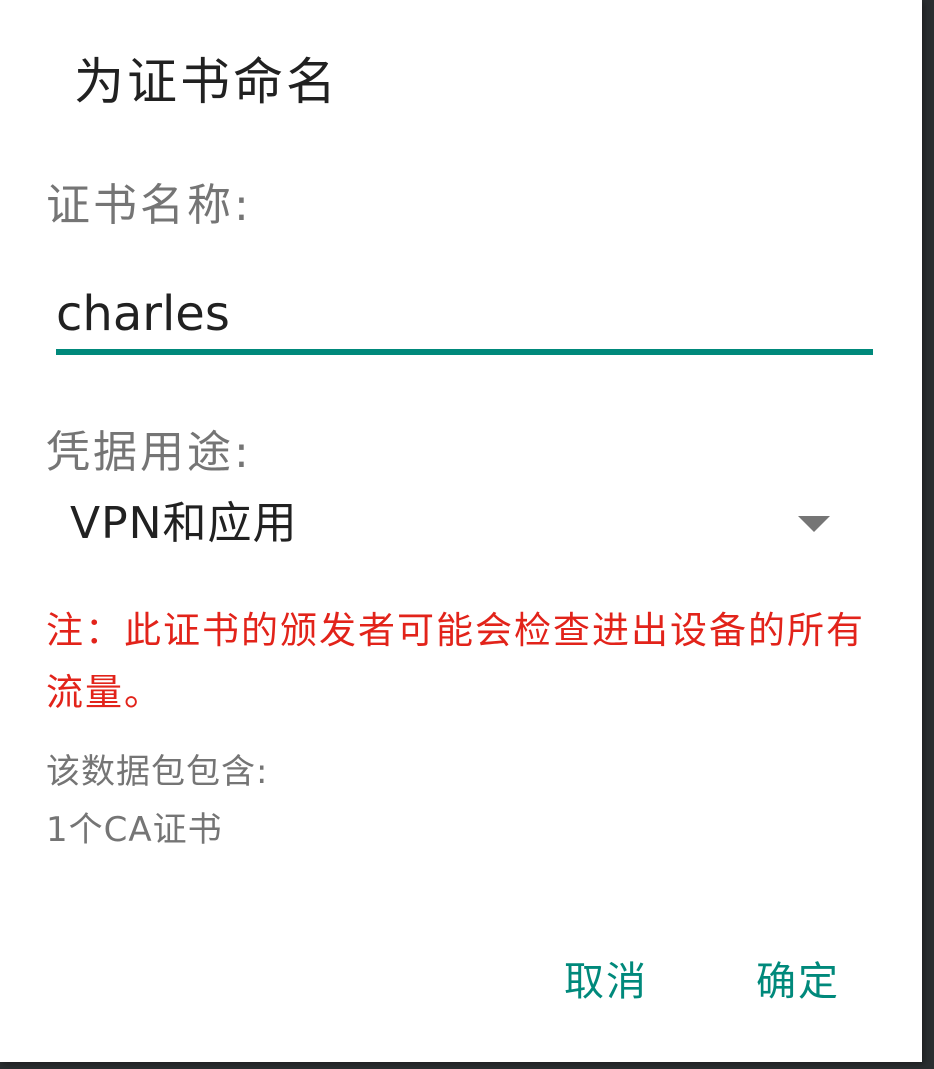 The width and height of the screenshot is (934, 1069). What do you see at coordinates (149, 452) in the screenshot?
I see `usage-label: 凭据用途:` at bounding box center [149, 452].